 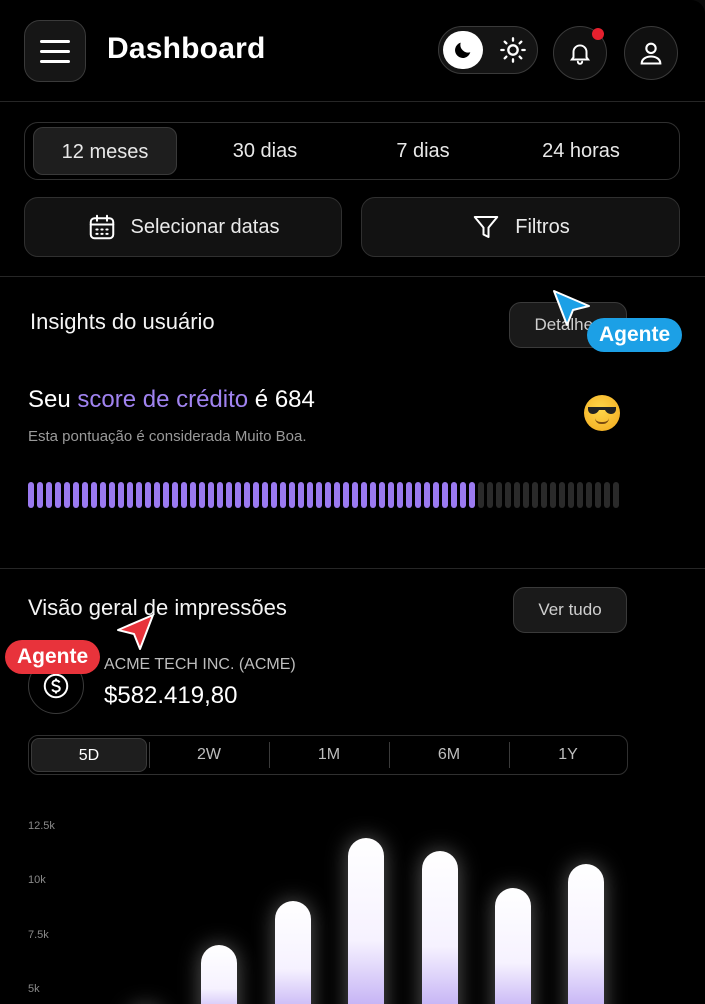 I want to click on profile-button, so click(x=651, y=53).